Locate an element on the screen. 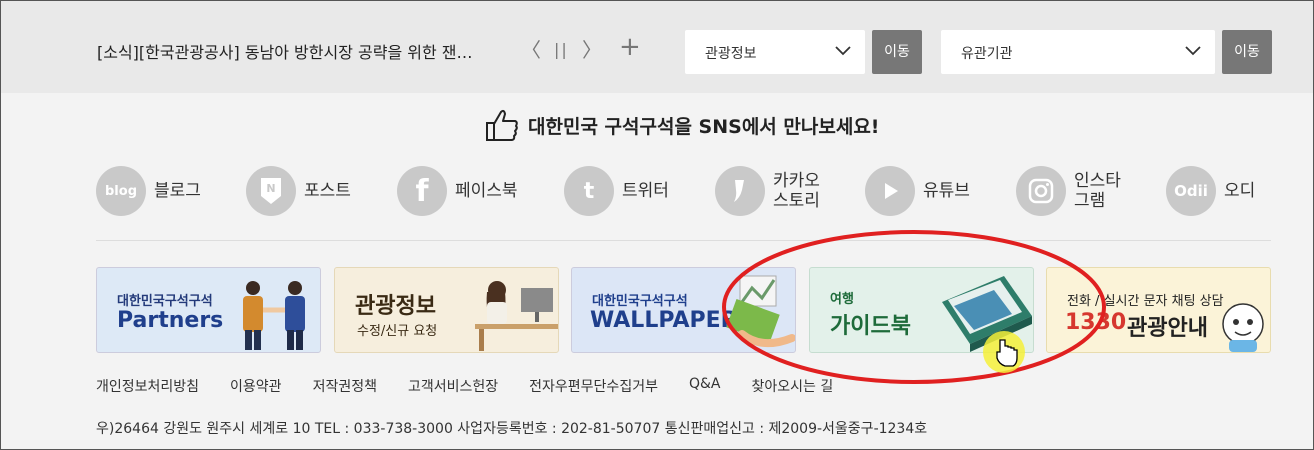  red-annotation-ellipse is located at coordinates (914, 307).